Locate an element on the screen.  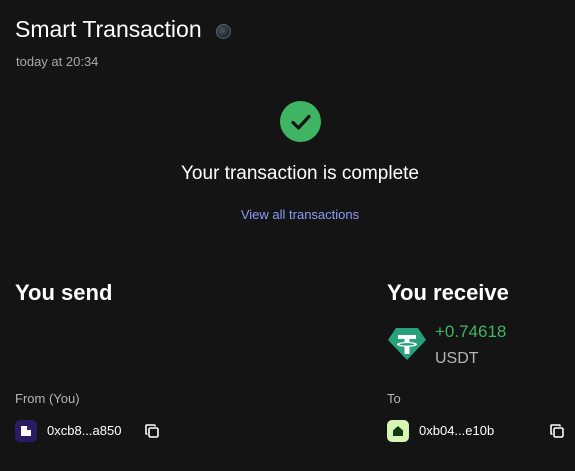
receive-token-symbol: USDT is located at coordinates (457, 358).